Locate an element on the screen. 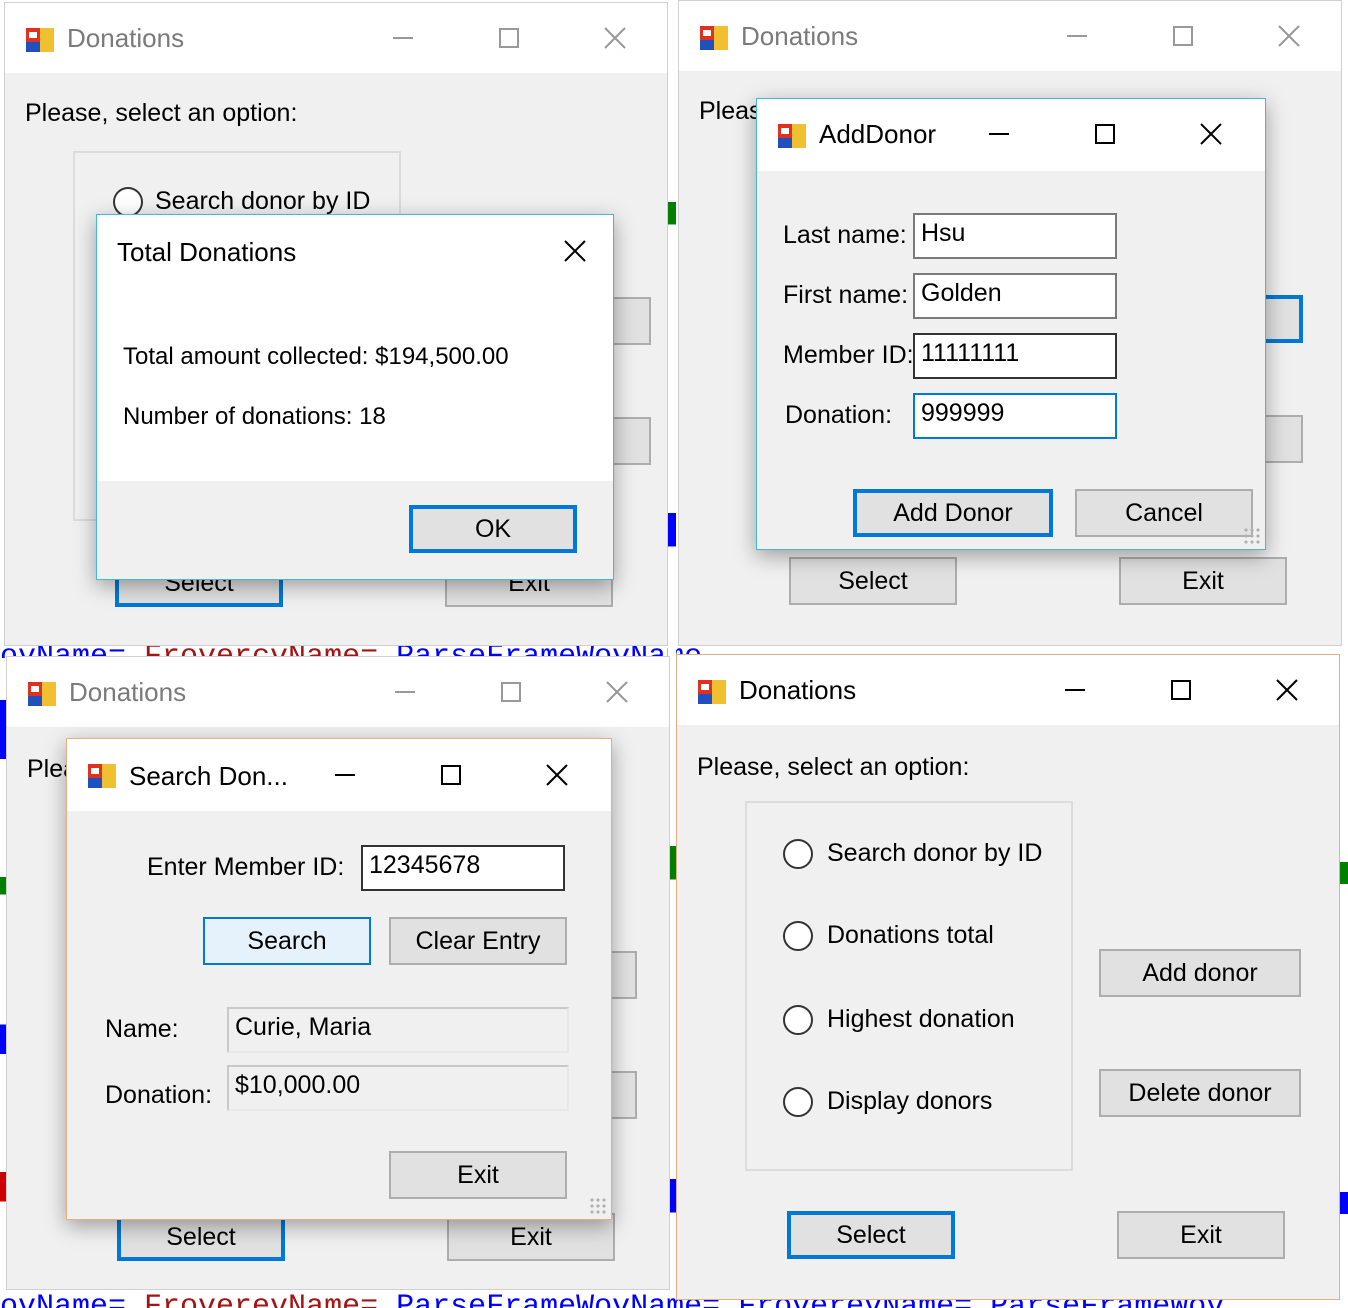  member-id-label: Enter Member ID: is located at coordinates (246, 867).